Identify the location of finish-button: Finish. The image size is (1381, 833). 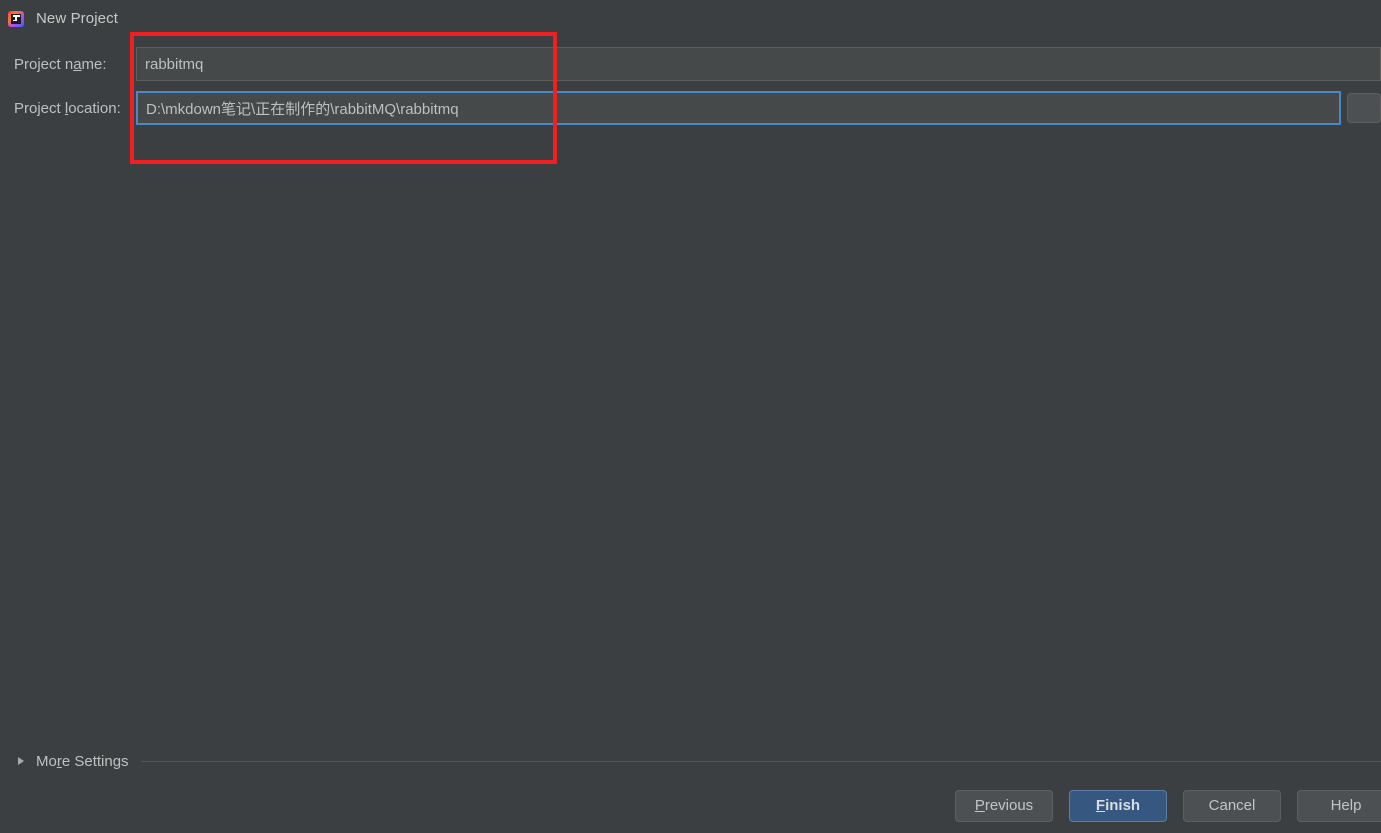
(1118, 805).